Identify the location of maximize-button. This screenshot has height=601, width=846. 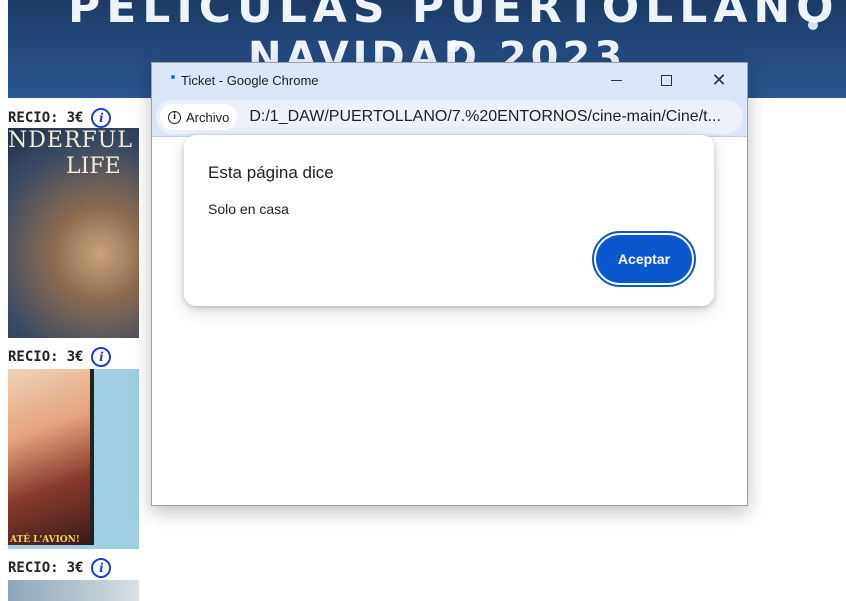
(666, 80).